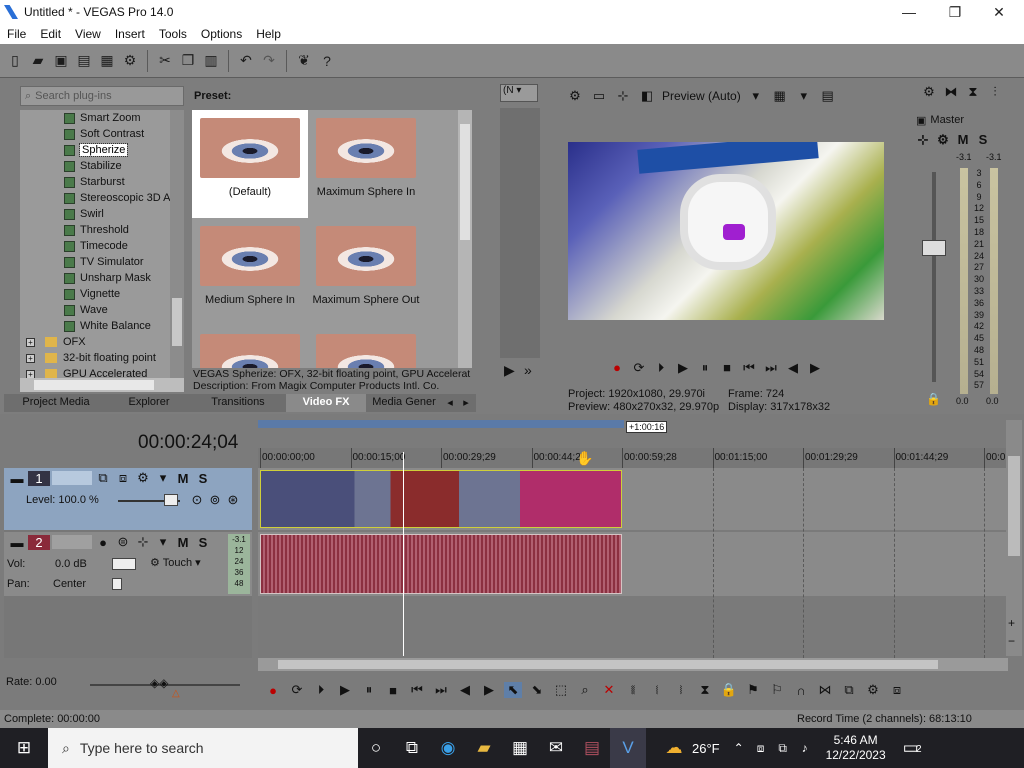  I want to click on master-solo-button: S, so click(983, 140).